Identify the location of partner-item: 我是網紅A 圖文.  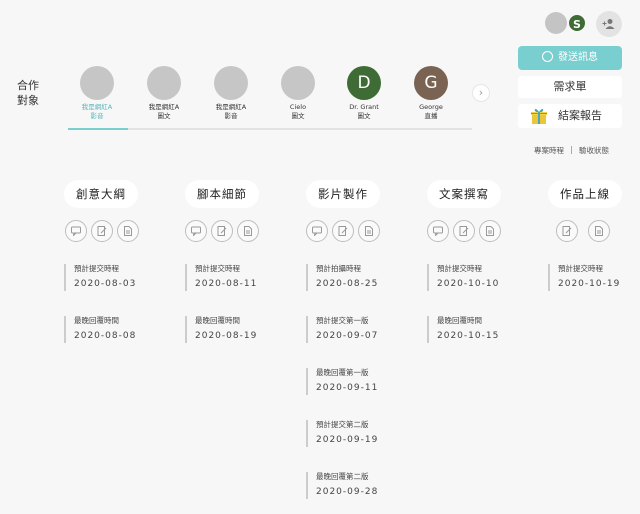
(164, 93).